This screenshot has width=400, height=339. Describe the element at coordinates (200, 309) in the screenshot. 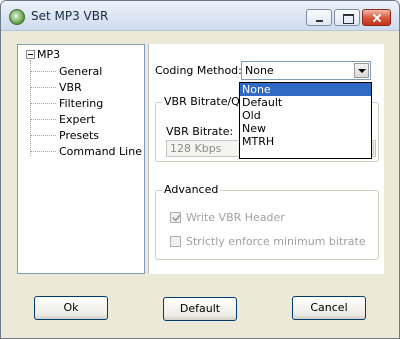

I see `default-button: Default` at that location.